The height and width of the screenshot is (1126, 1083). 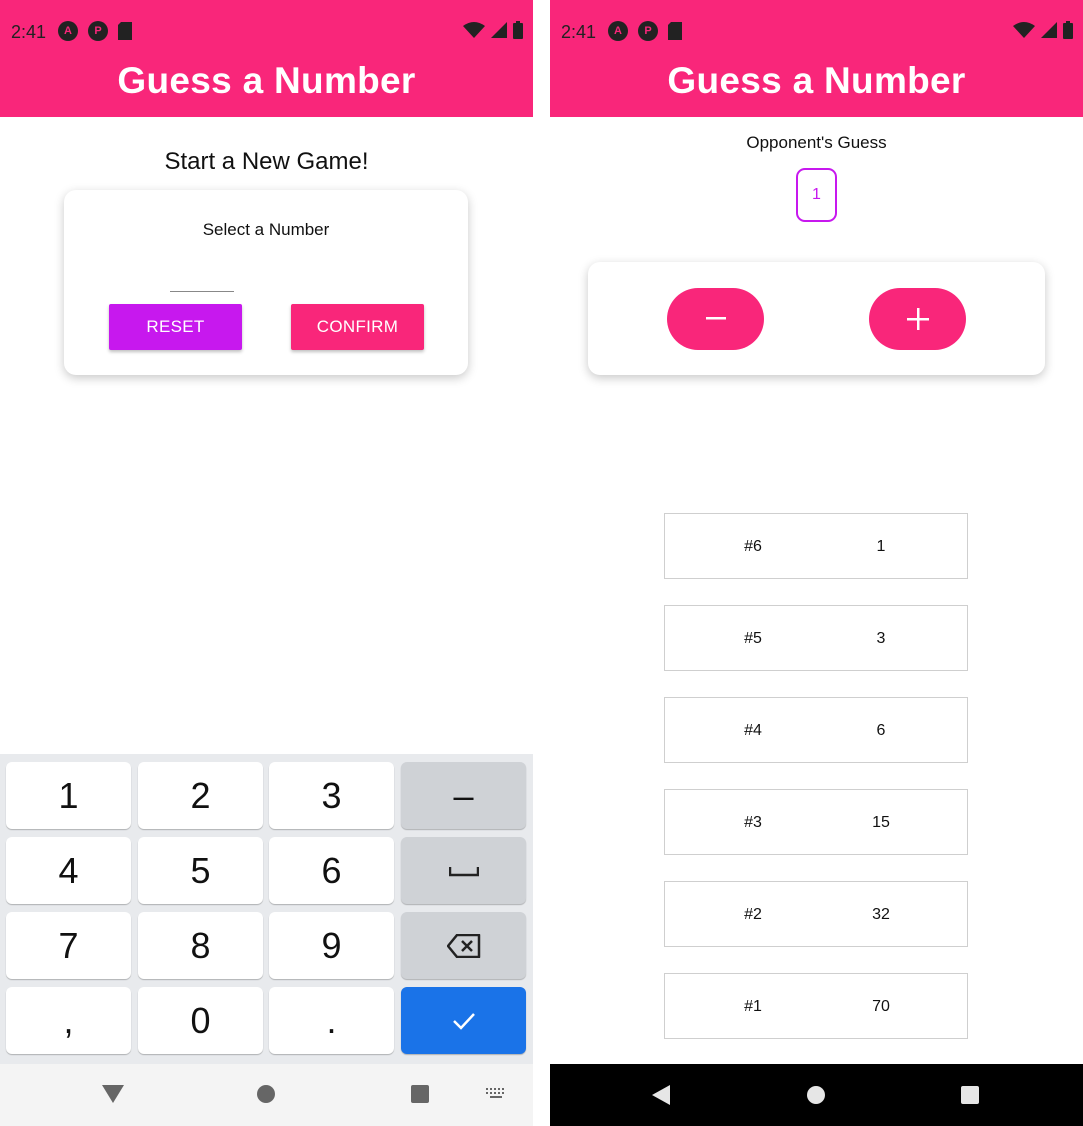 What do you see at coordinates (496, 1094) in the screenshot?
I see `keyboard-switch-icon` at bounding box center [496, 1094].